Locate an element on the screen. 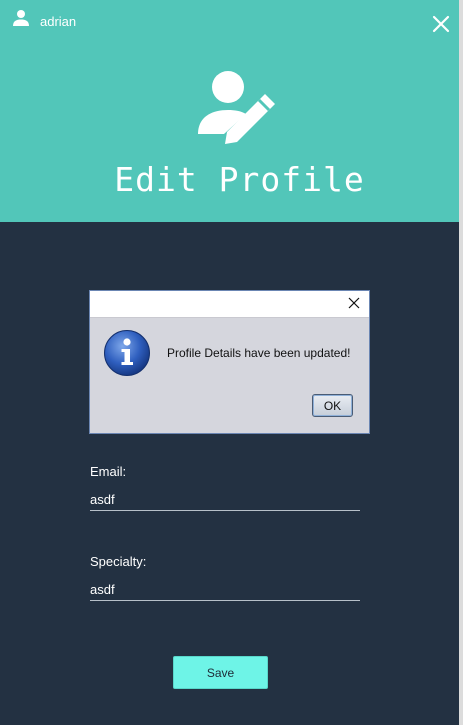 This screenshot has height=725, width=463. specialty-field is located at coordinates (225, 589).